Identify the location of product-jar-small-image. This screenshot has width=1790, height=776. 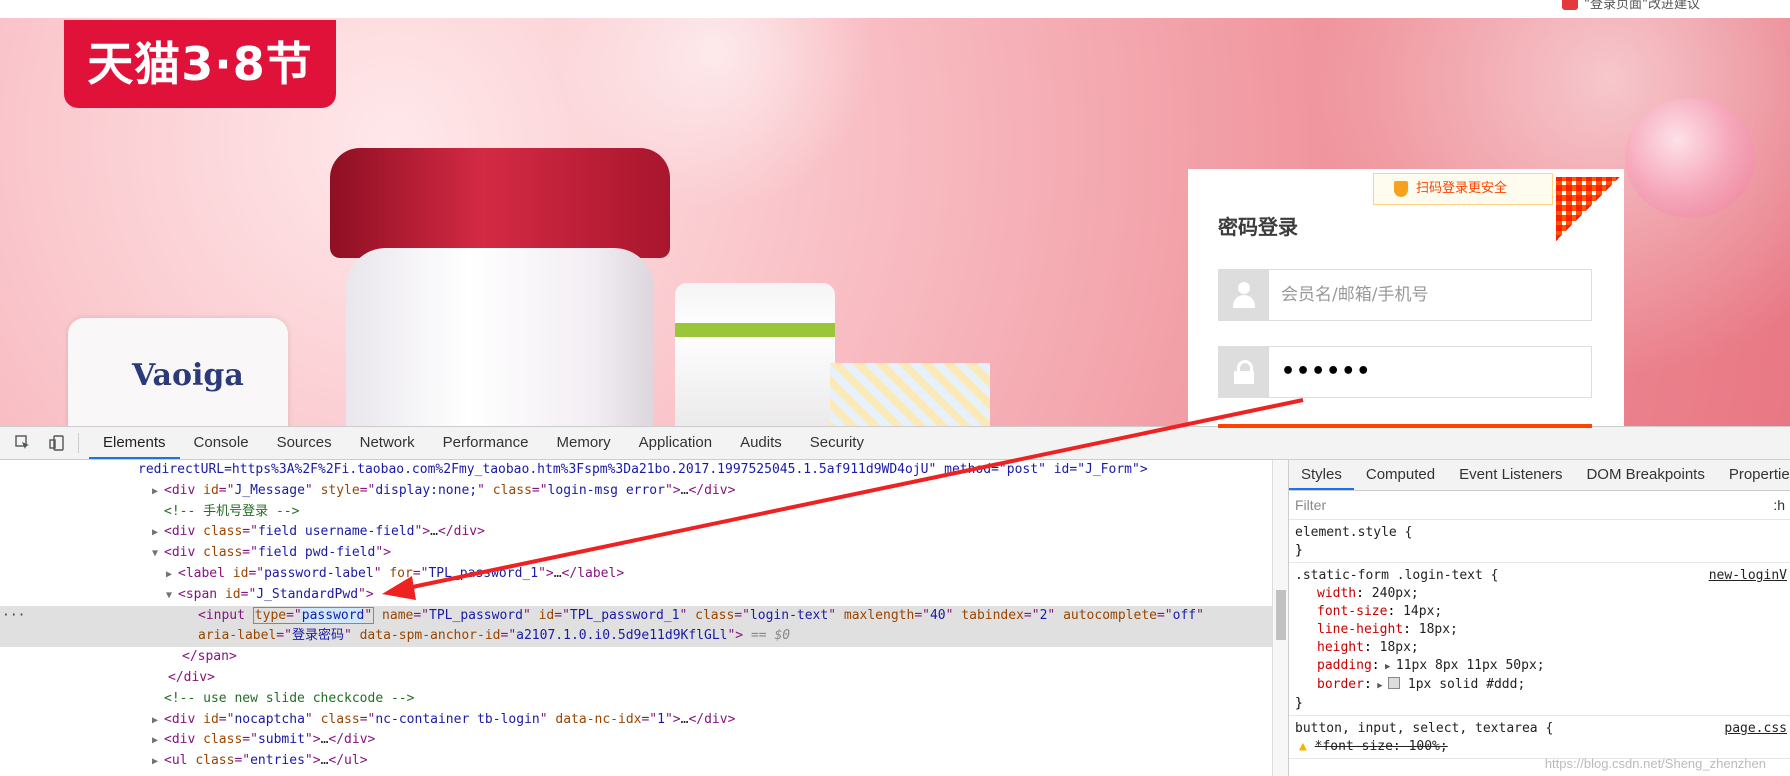
(755, 354).